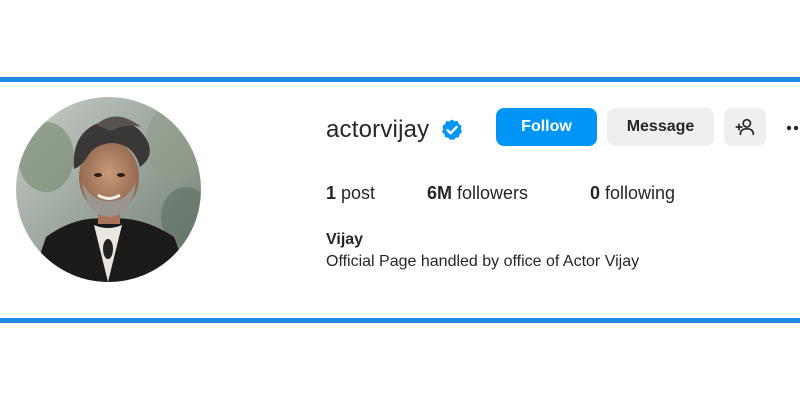  What do you see at coordinates (345, 239) in the screenshot?
I see `profile-full-name: Vijay` at bounding box center [345, 239].